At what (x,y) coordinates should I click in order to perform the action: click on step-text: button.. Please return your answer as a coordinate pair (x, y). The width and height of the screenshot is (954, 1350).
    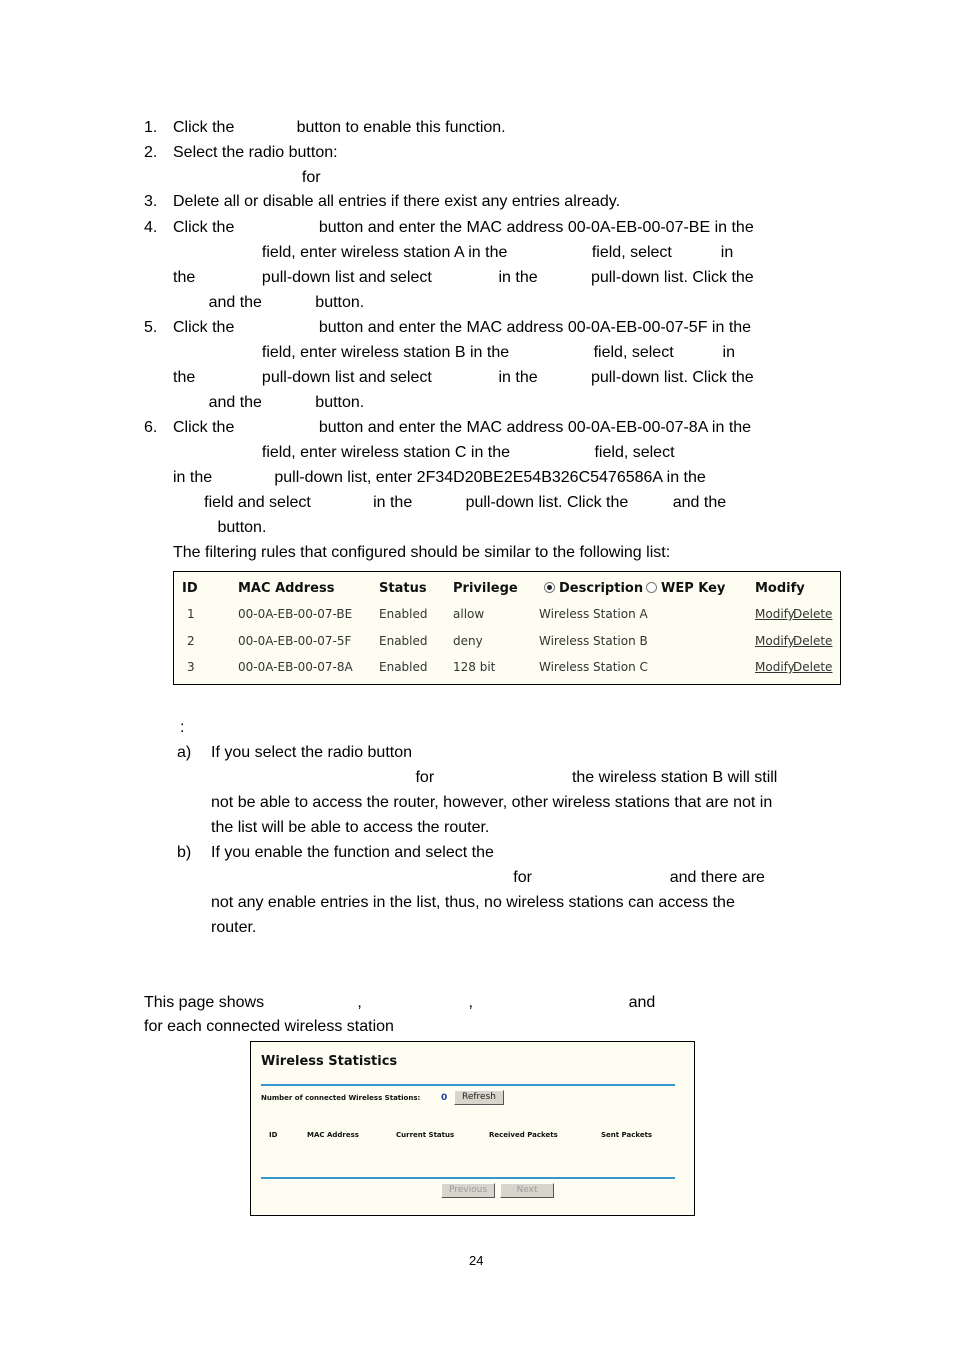
    Looking at the image, I should click on (220, 527).